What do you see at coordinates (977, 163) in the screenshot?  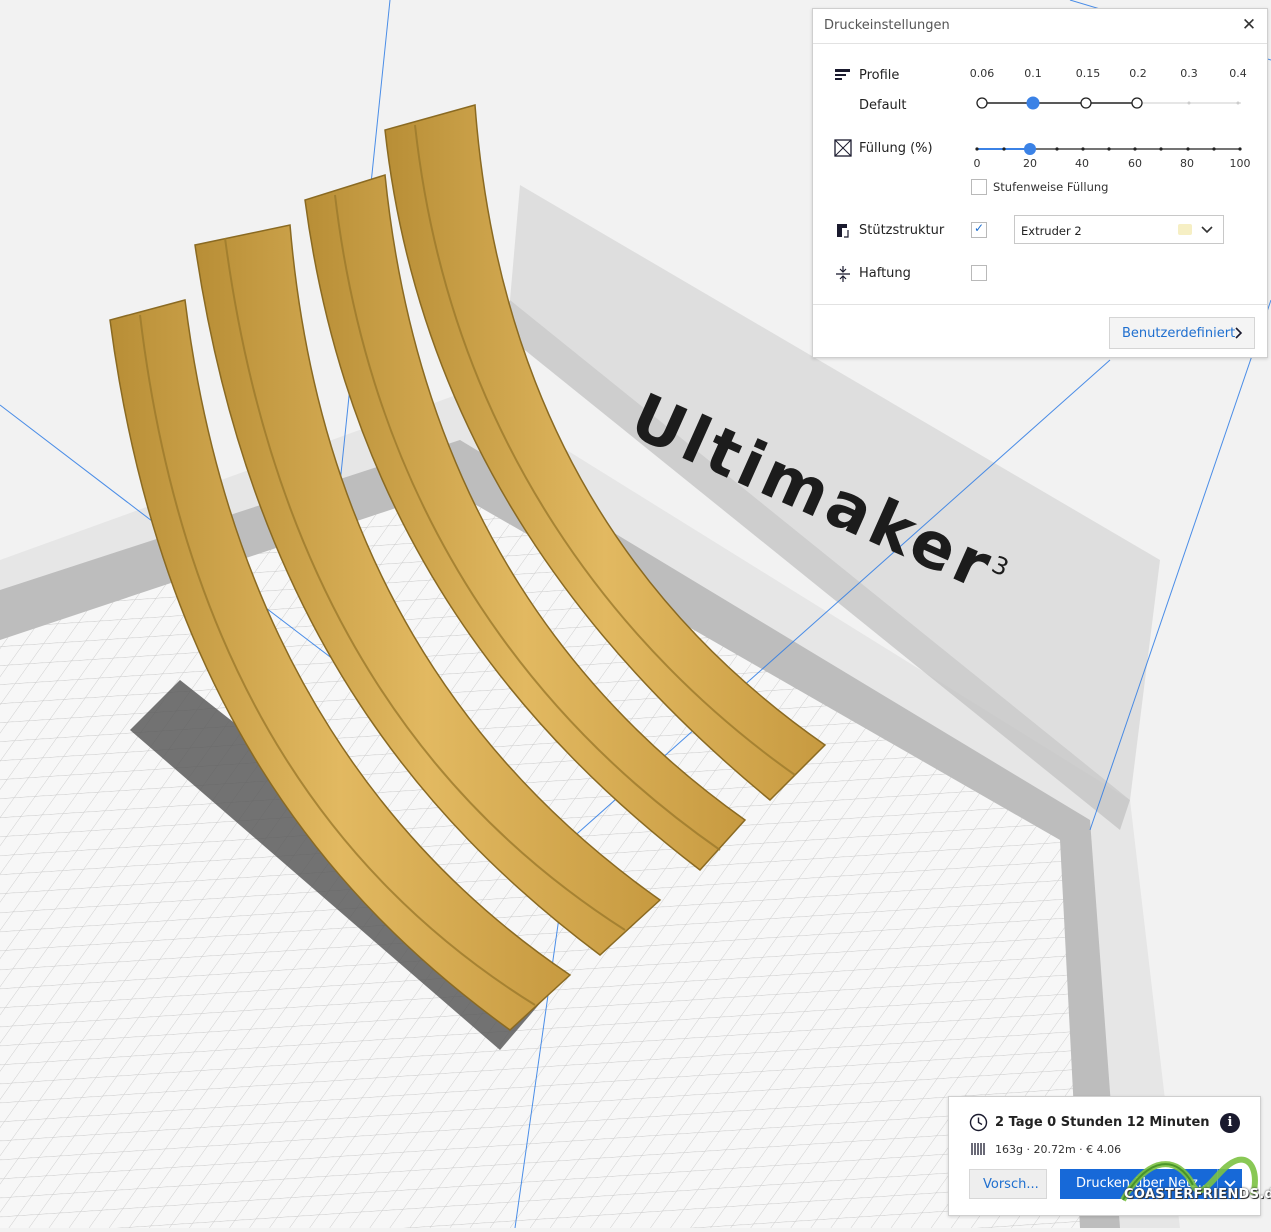 I see `infill-tick: 0` at bounding box center [977, 163].